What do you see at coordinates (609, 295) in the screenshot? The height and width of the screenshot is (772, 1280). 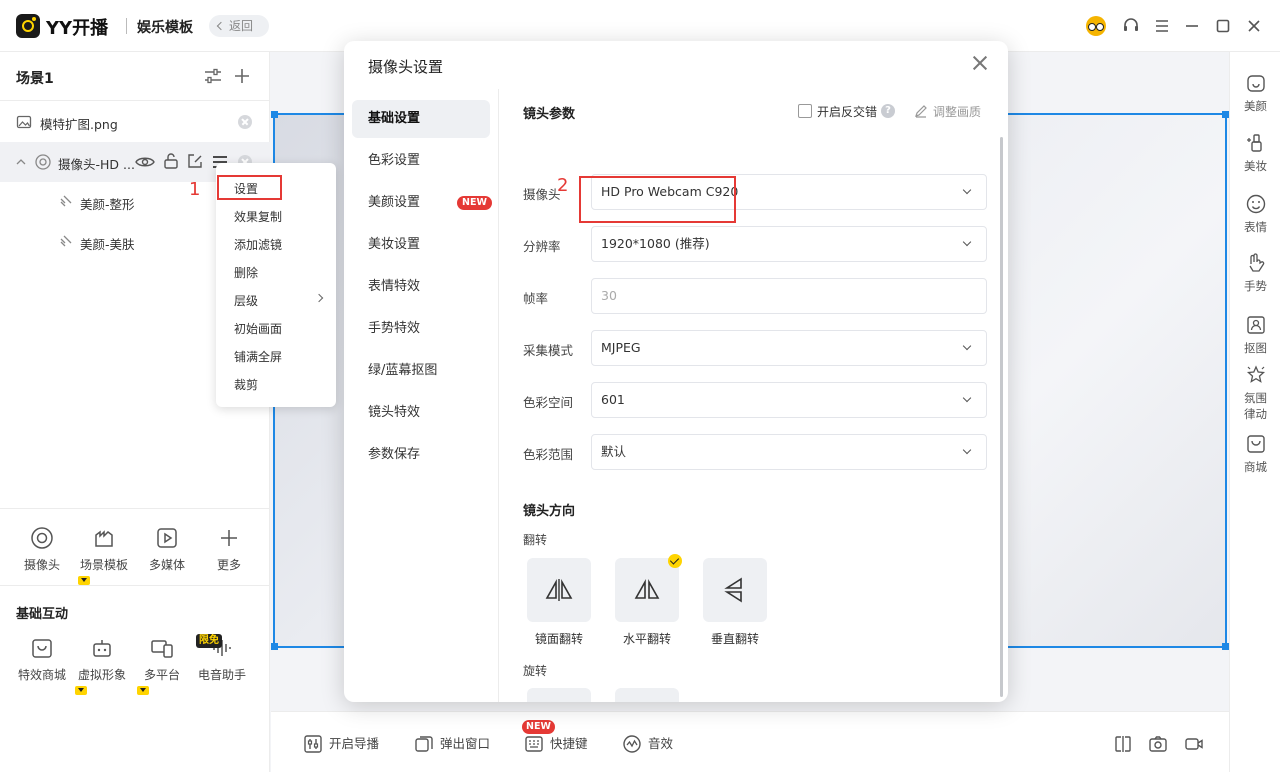 I see `select-value: 30` at bounding box center [609, 295].